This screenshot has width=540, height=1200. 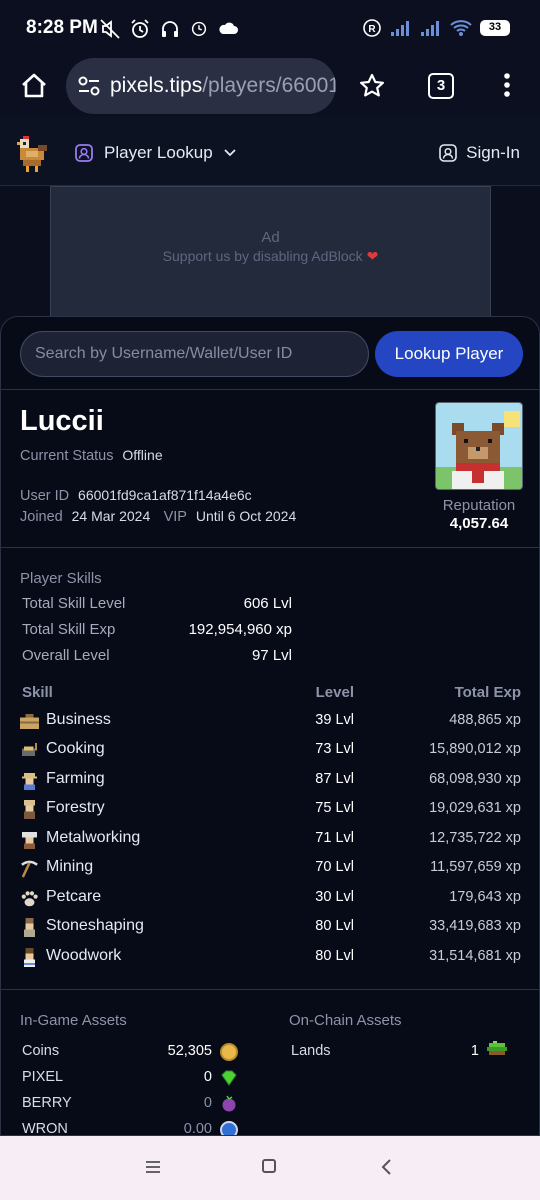 What do you see at coordinates (270, 900) in the screenshot?
I see `skill-row-petcare: Petcare 30 Lvl 179,643 xp` at bounding box center [270, 900].